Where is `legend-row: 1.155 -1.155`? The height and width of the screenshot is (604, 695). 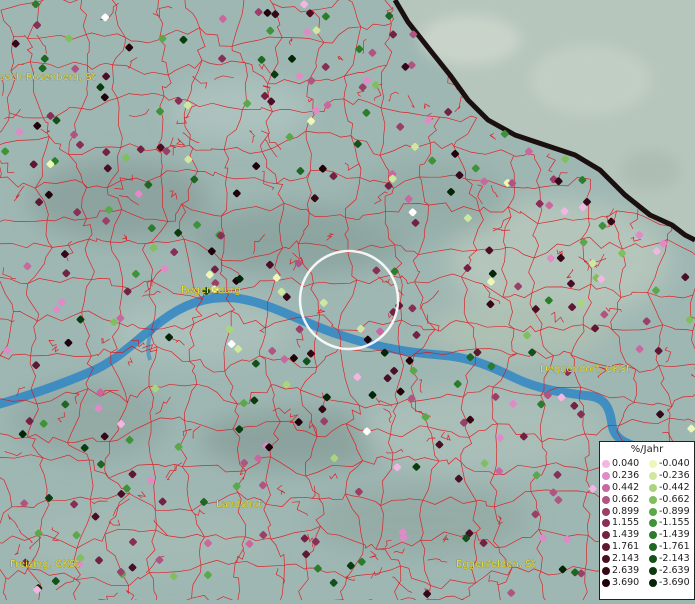
legend-row: 1.155 -1.155 is located at coordinates (647, 523).